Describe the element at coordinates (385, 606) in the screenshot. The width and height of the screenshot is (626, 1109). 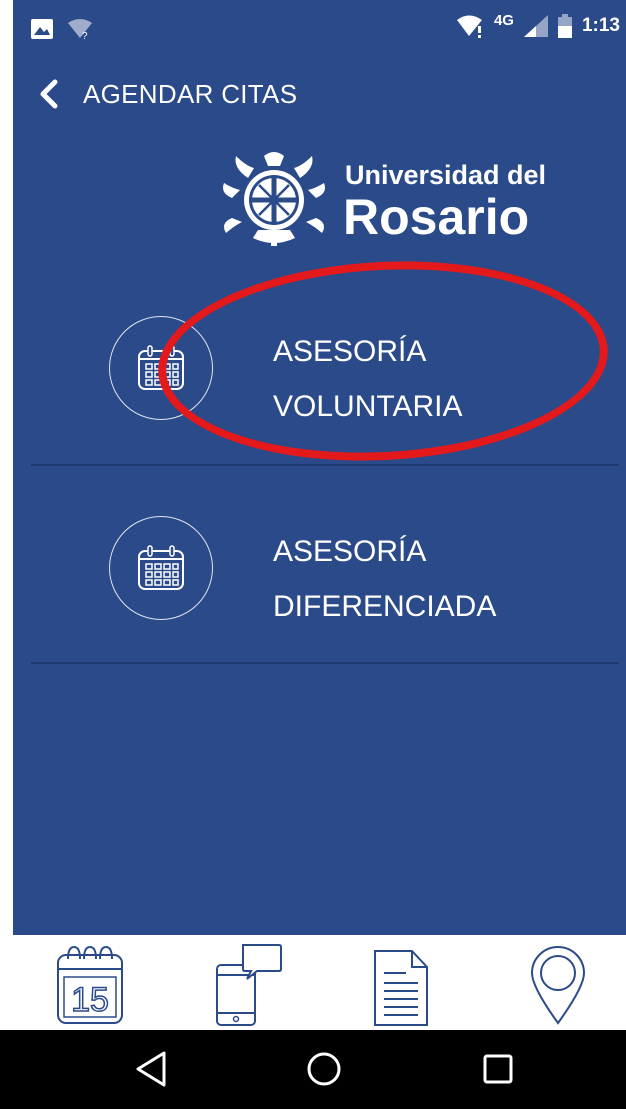
I see `option-label-line2: DIFERENCIADA` at that location.